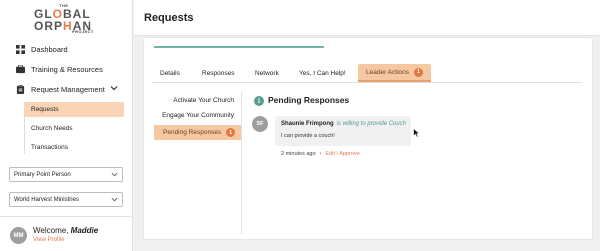 This screenshot has width=600, height=251. I want to click on tab-leader-actions: Leader Actions 1, so click(395, 73).